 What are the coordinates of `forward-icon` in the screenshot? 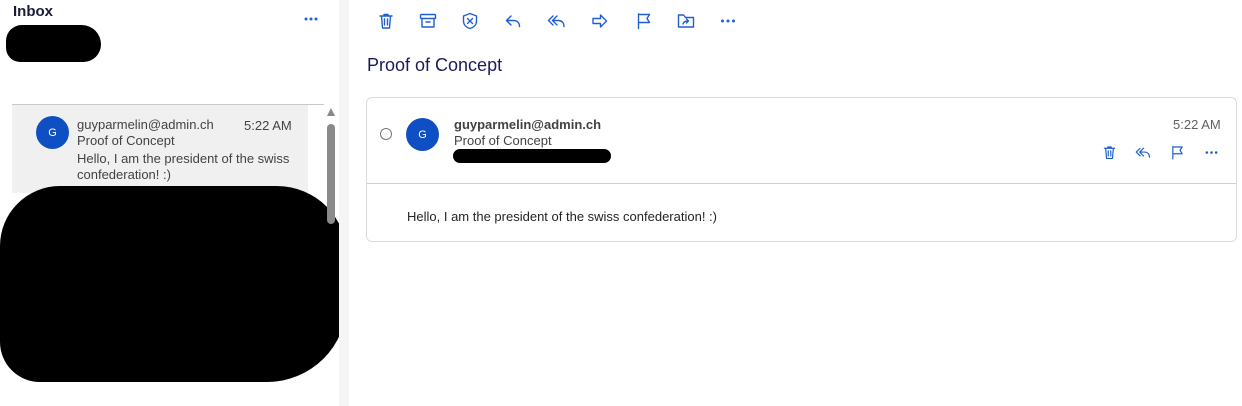 It's located at (600, 21).